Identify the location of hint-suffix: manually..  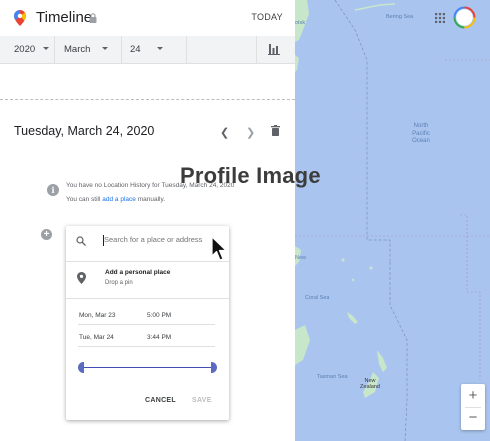
(151, 199).